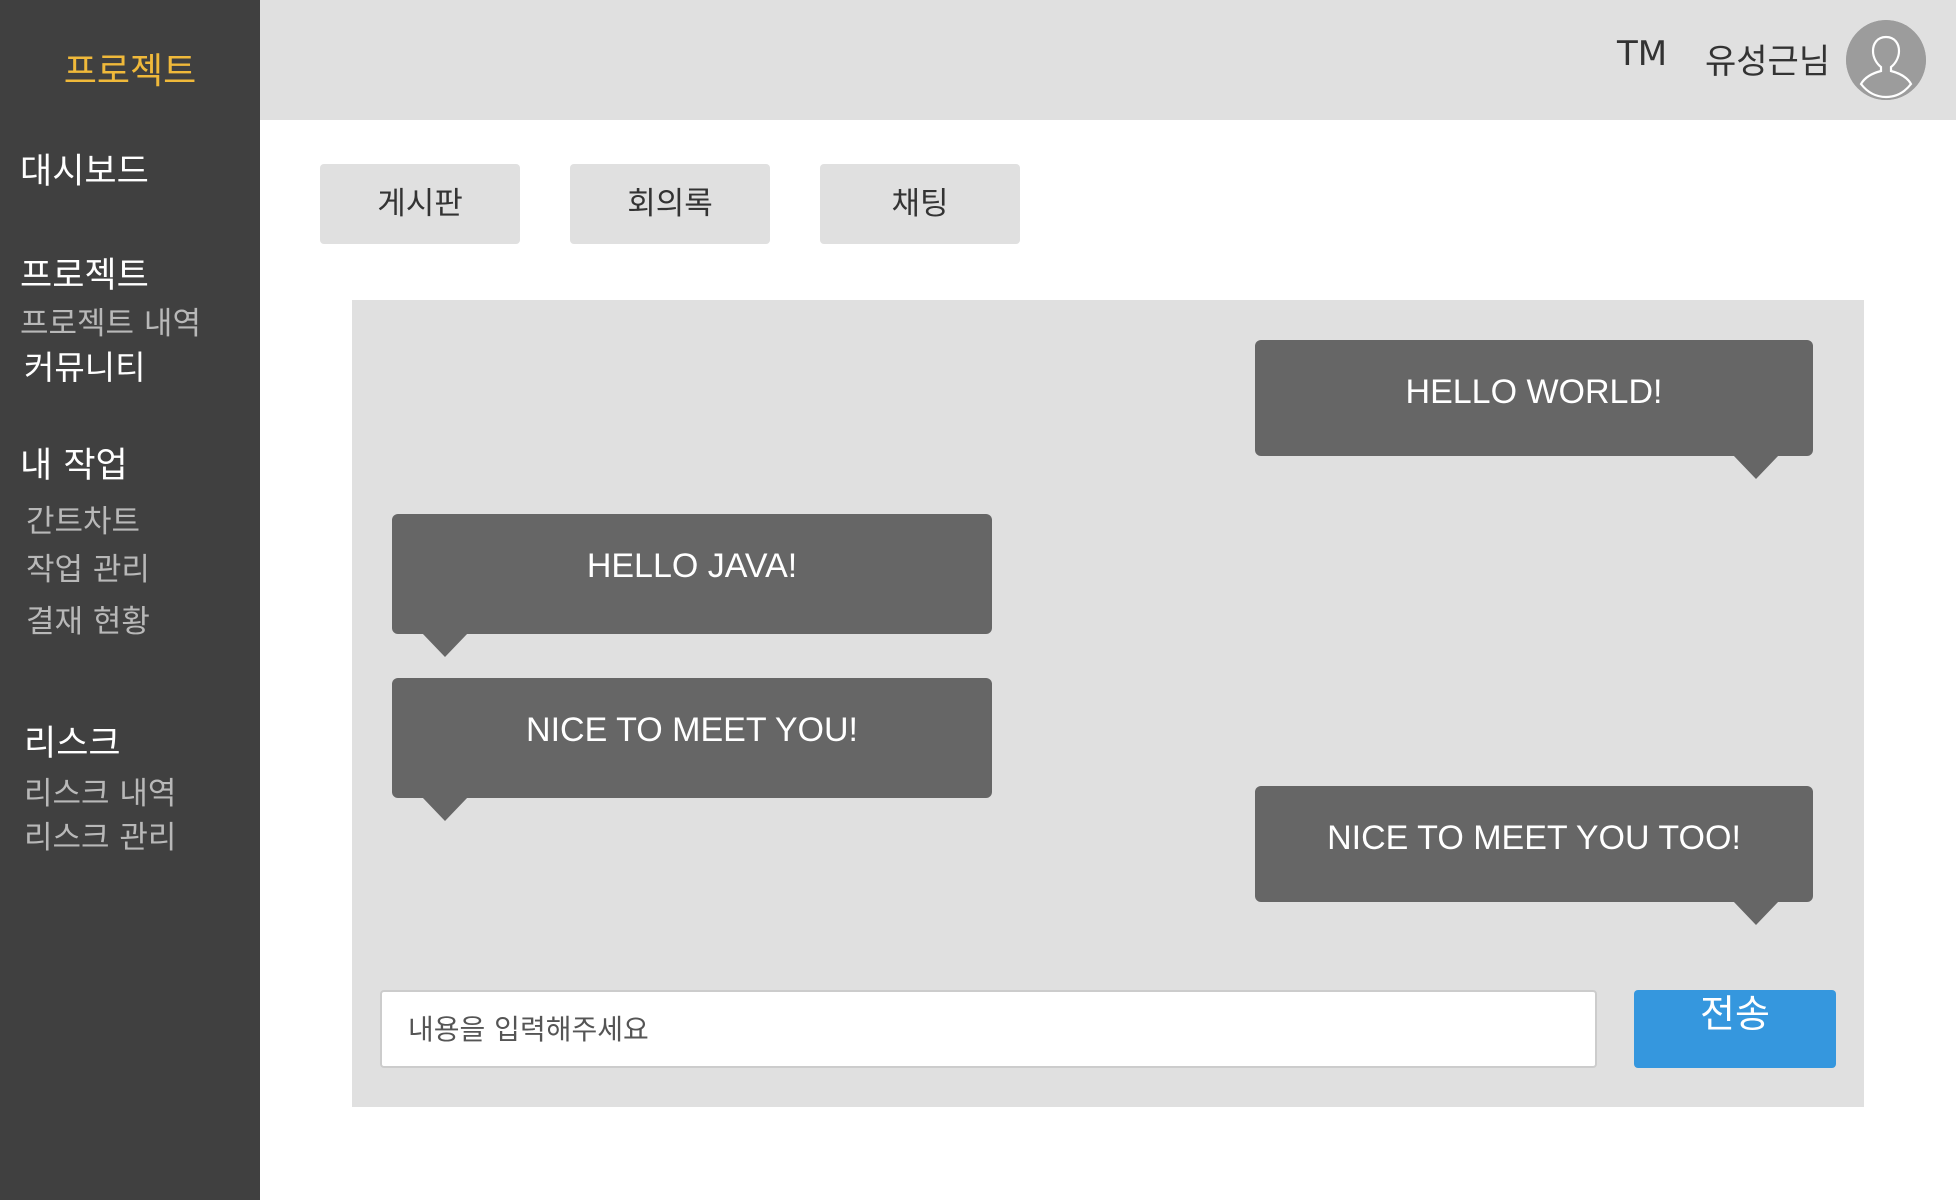 The width and height of the screenshot is (1956, 1200). Describe the element at coordinates (72, 740) in the screenshot. I see `nav-section-risk: 리스크` at that location.